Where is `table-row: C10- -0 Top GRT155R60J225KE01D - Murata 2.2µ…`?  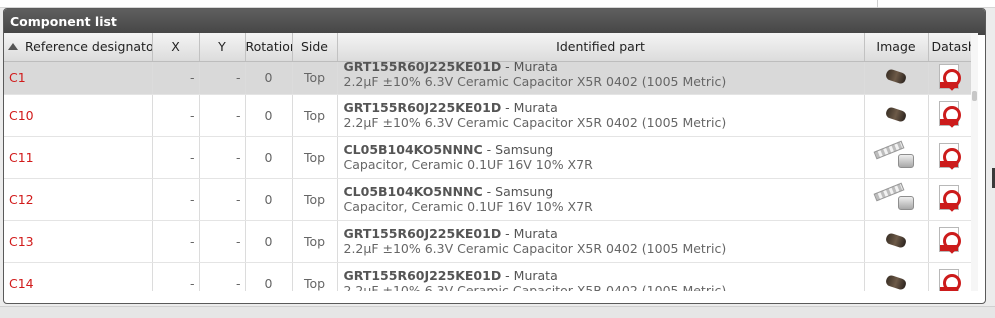
table-row: C10- -0 Top GRT155R60J225KE01D - Murata 2.2µ… is located at coordinates (489, 115).